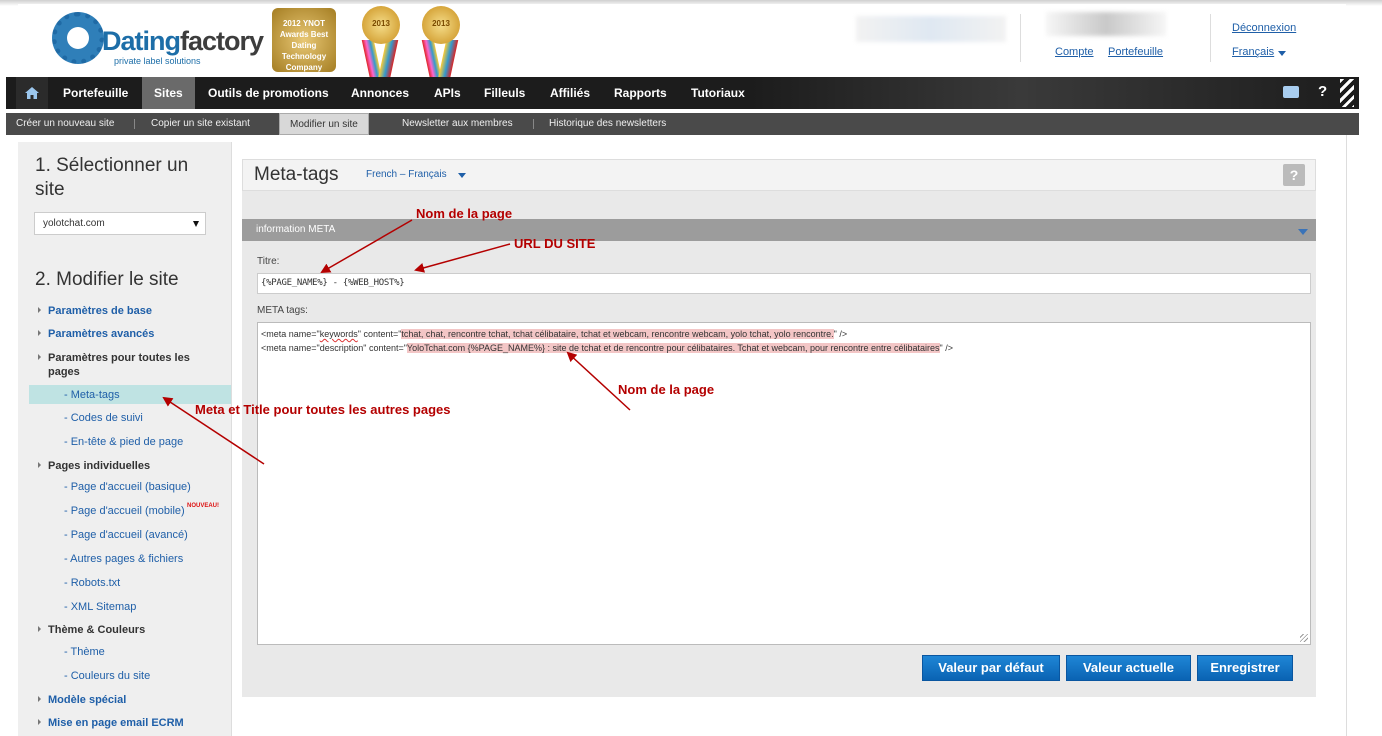 The width and height of the screenshot is (1382, 736). I want to click on sidebar-site-colors: - Couleurs du site, so click(107, 676).